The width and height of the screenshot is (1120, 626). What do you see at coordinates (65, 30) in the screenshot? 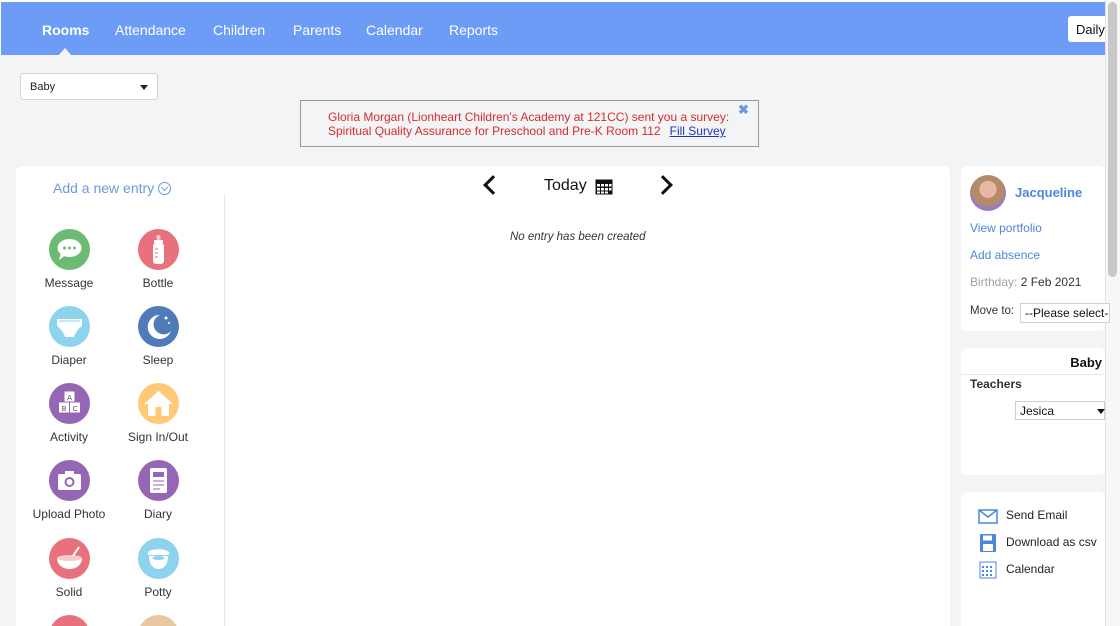
I see `nav-rooms: Rooms` at bounding box center [65, 30].